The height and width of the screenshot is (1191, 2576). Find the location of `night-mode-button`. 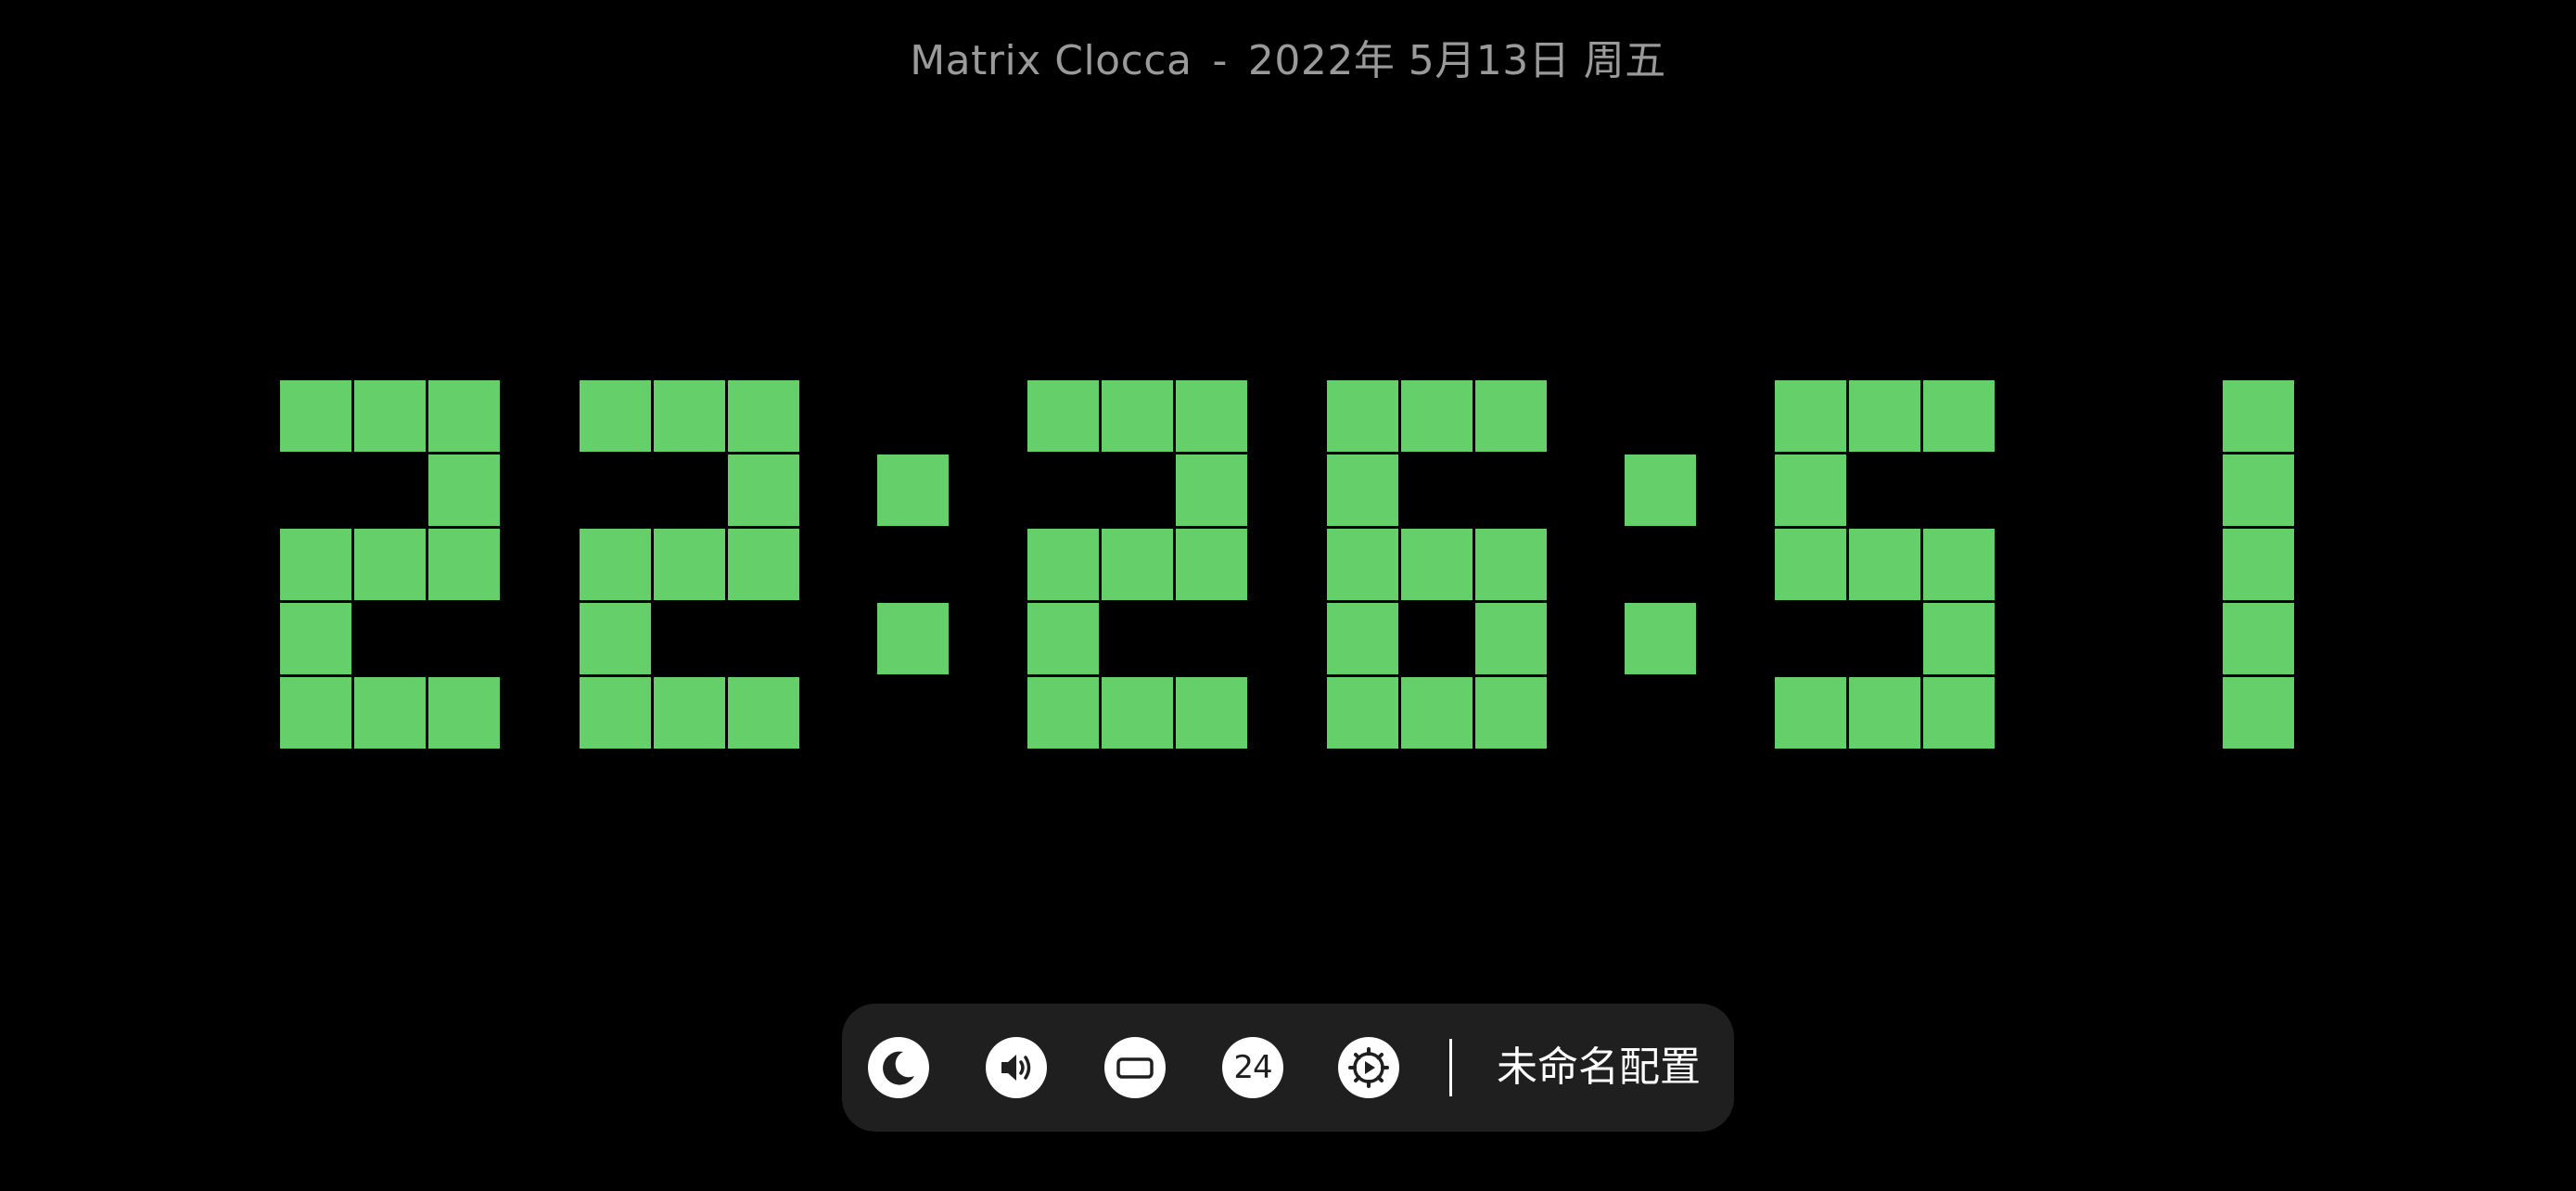

night-mode-button is located at coordinates (898, 1067).